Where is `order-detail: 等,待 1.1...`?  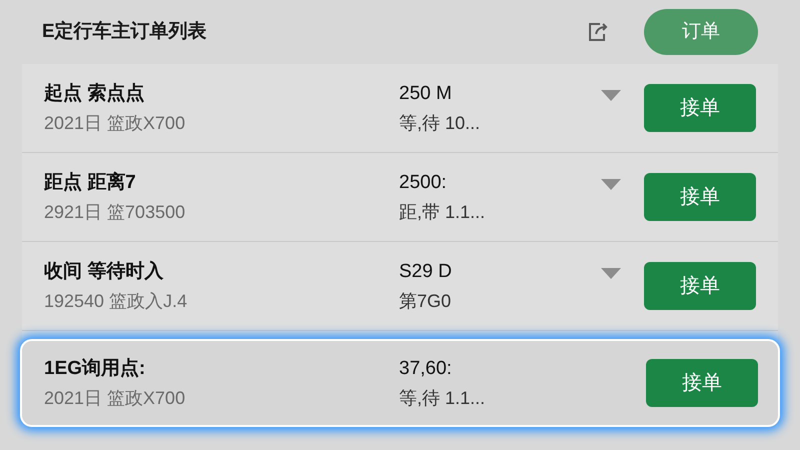 order-detail: 等,待 1.1... is located at coordinates (442, 398).